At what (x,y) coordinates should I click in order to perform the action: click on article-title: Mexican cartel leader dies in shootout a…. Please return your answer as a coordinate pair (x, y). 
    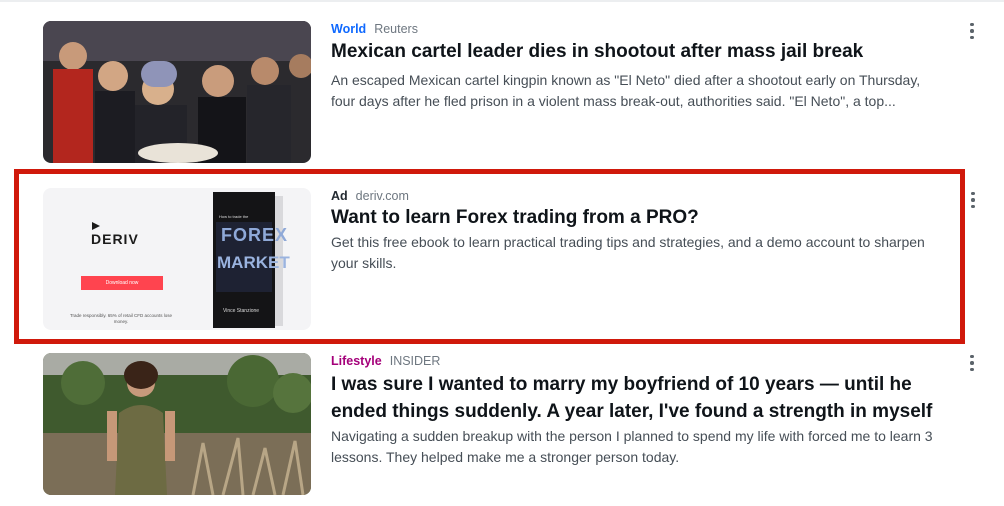
    Looking at the image, I should click on (636, 51).